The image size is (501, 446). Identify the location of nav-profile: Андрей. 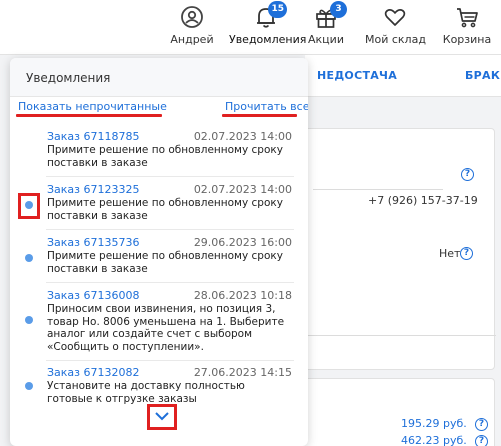
(192, 25).